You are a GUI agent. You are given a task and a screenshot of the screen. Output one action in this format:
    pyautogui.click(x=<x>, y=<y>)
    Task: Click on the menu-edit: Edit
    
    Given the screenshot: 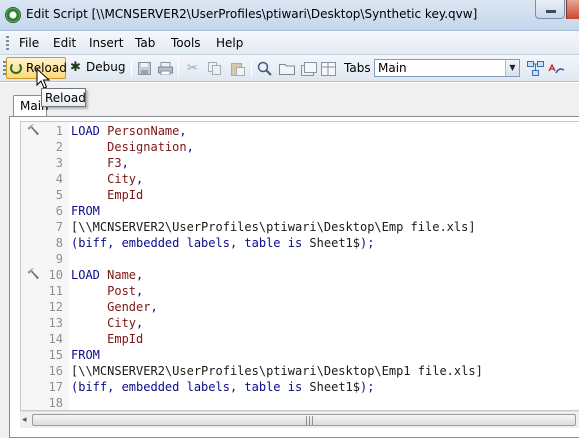 What is the action you would take?
    pyautogui.click(x=64, y=43)
    